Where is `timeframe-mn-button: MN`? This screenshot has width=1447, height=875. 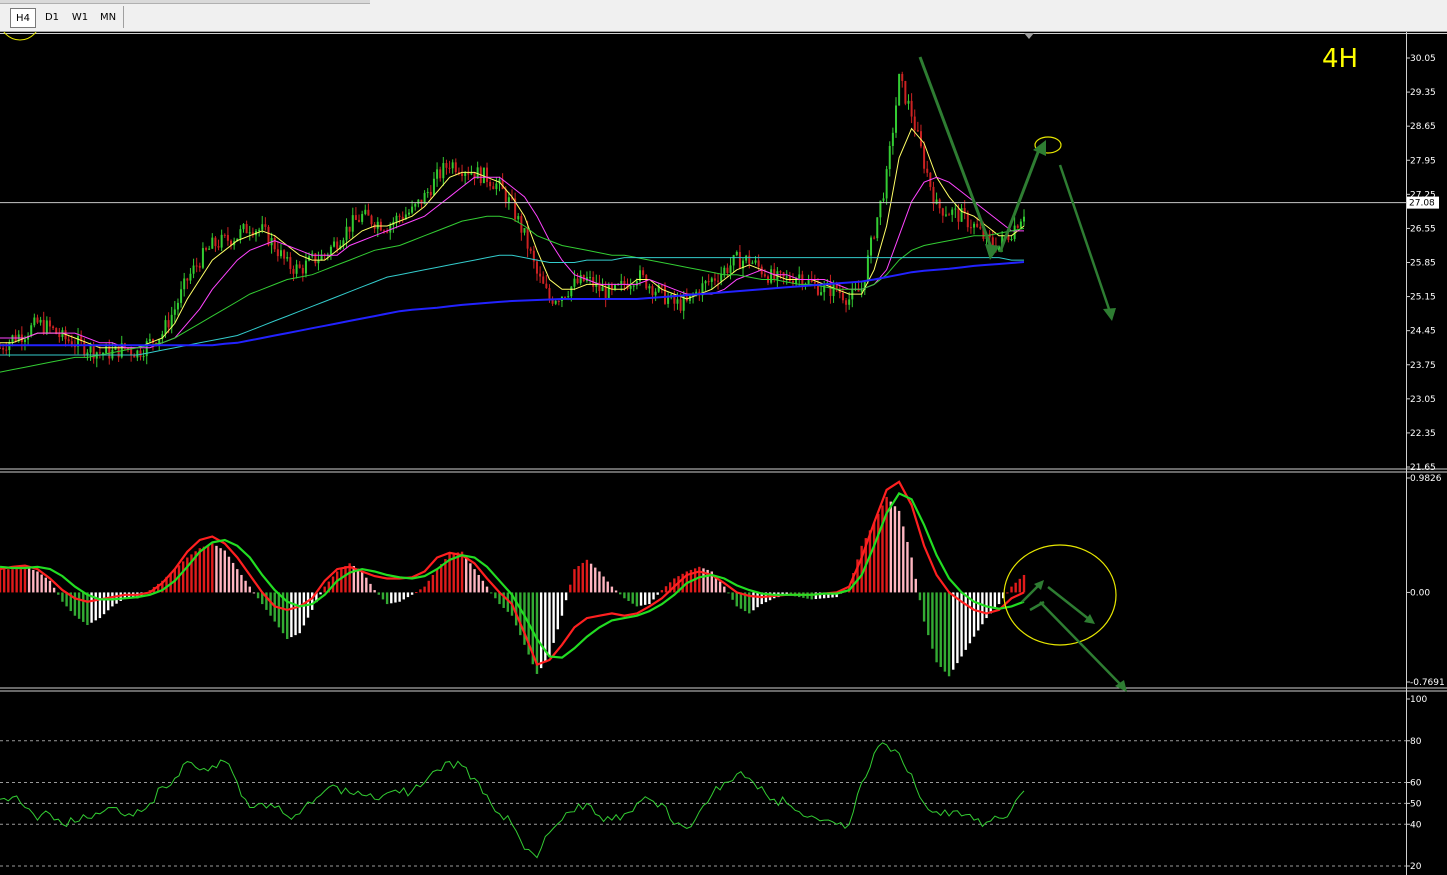
timeframe-mn-button: MN is located at coordinates (108, 18).